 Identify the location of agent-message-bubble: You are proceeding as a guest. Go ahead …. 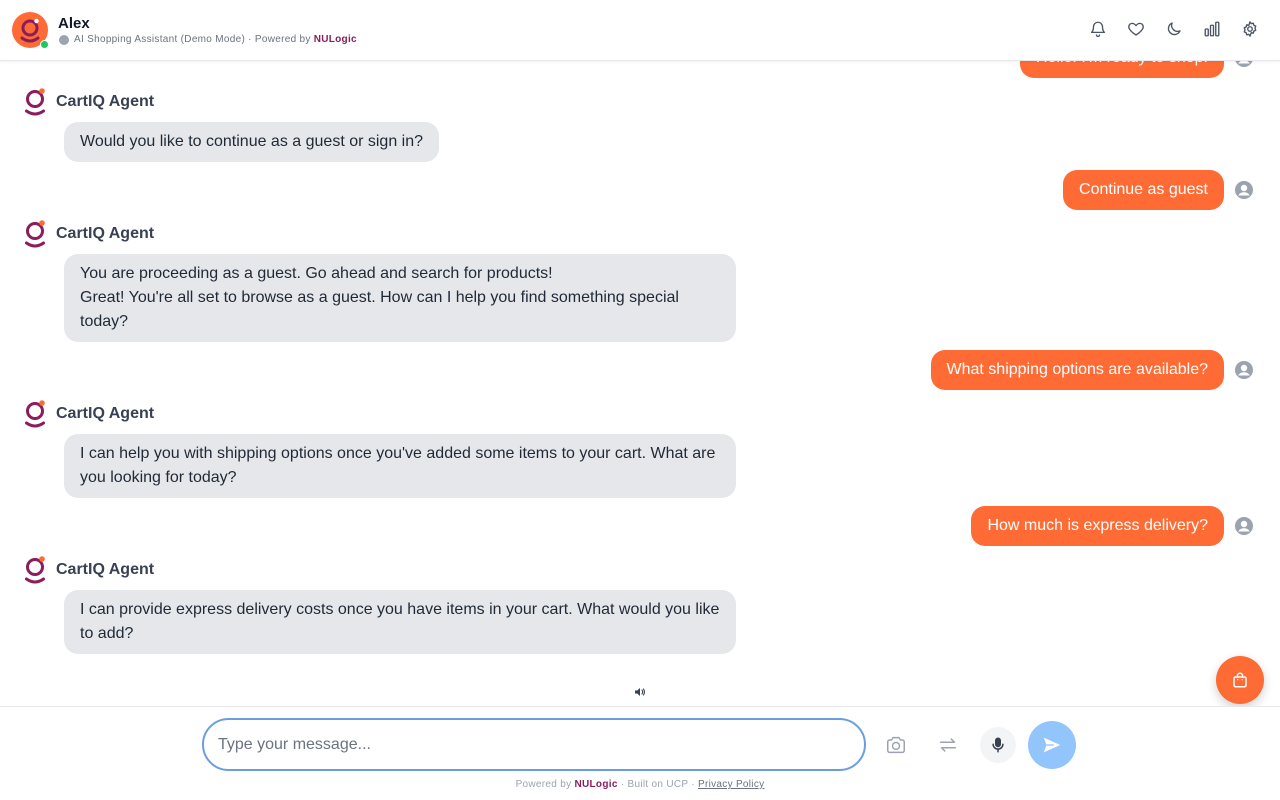
(400, 298).